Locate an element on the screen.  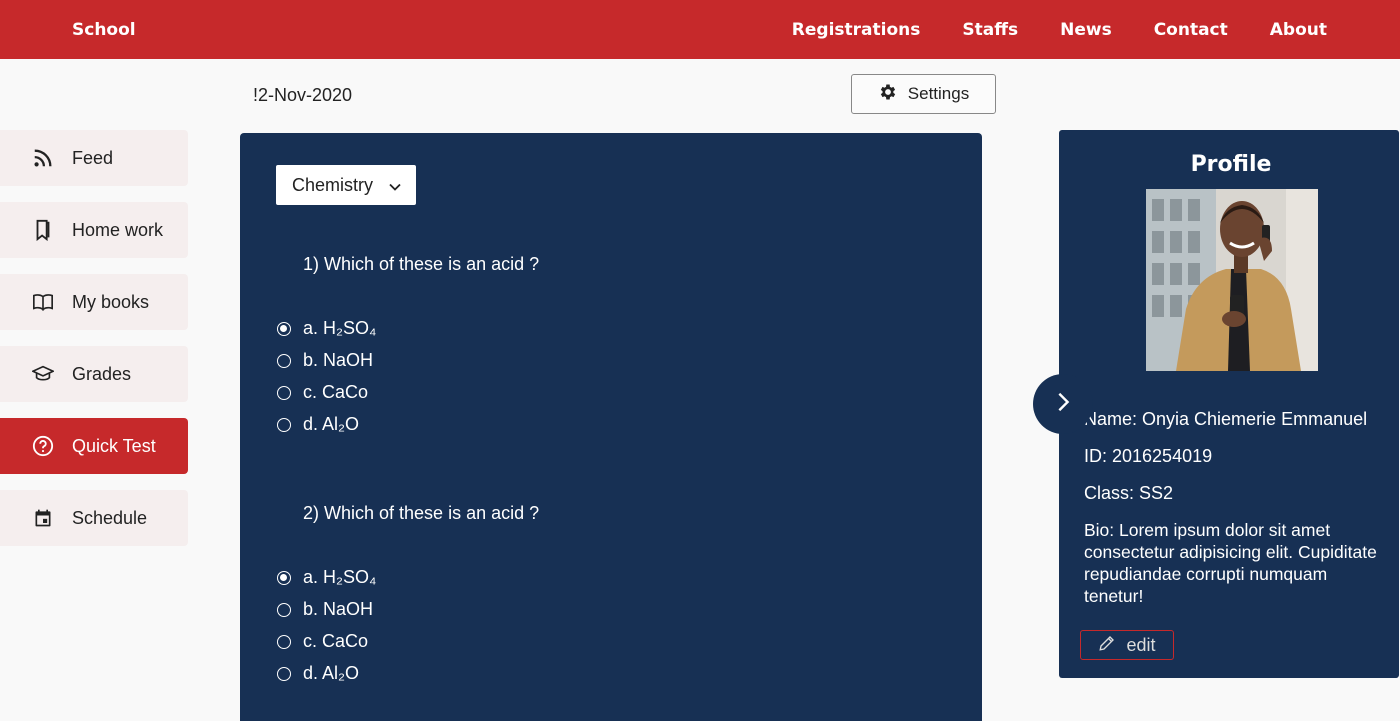
calendar-icon is located at coordinates (43, 518).